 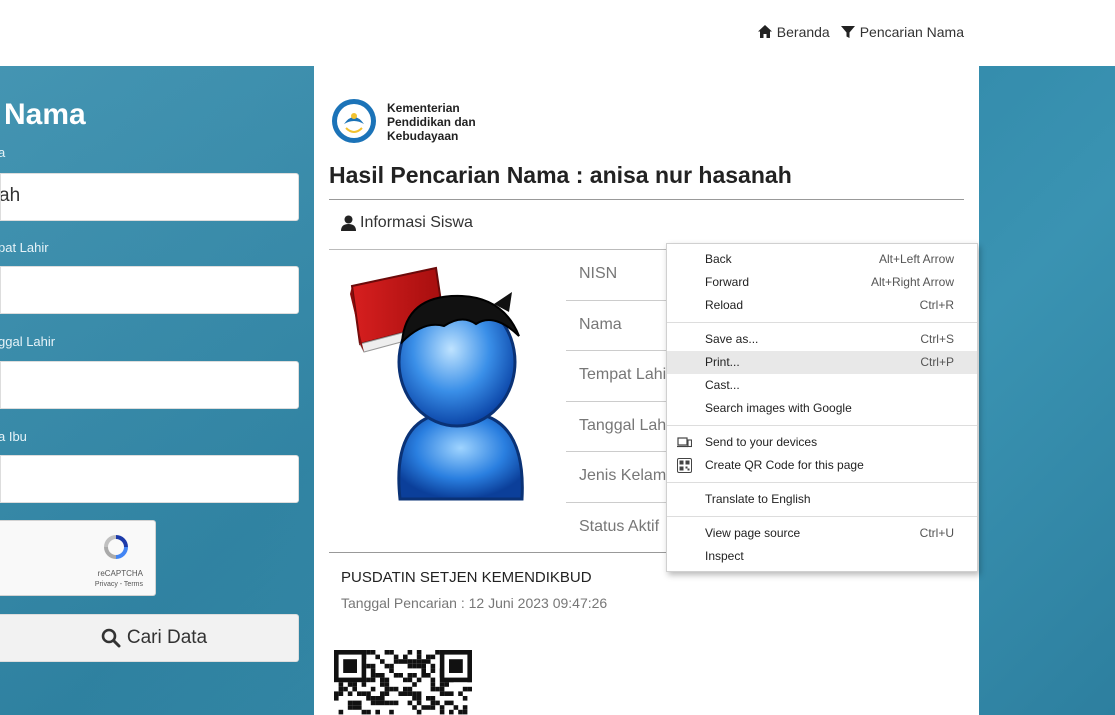 What do you see at coordinates (149, 385) in the screenshot?
I see `tanggal-lahir-input` at bounding box center [149, 385].